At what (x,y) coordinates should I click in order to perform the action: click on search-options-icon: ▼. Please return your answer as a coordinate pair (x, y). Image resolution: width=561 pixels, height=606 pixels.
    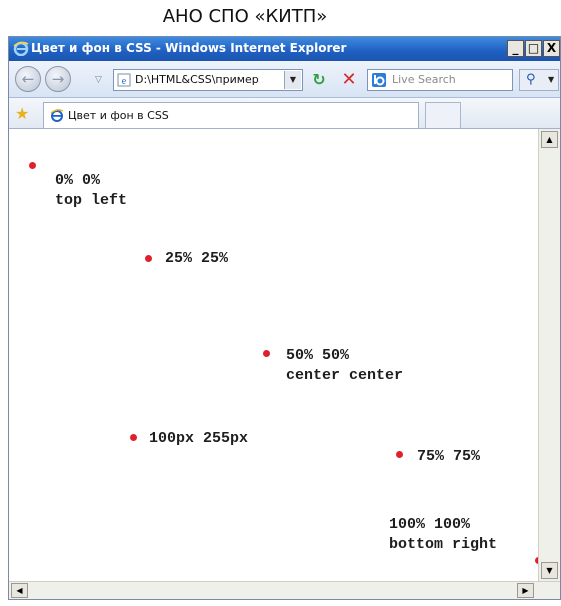
    Looking at the image, I should click on (551, 79).